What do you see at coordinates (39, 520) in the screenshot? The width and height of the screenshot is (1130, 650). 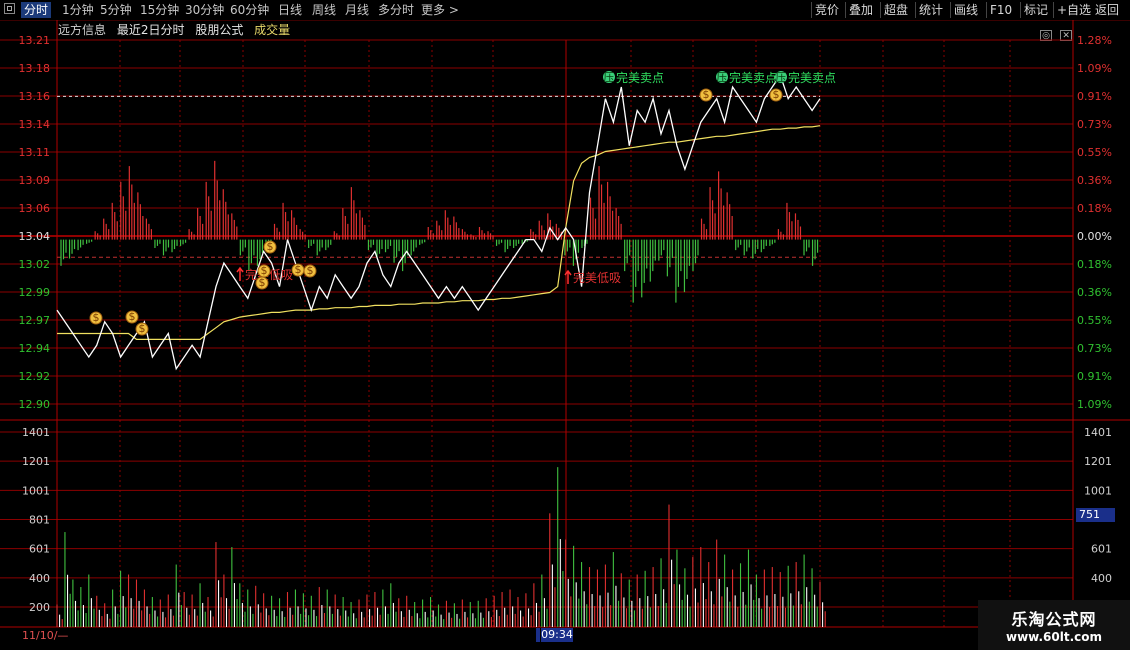 I see `volume-axis-label: 801` at bounding box center [39, 520].